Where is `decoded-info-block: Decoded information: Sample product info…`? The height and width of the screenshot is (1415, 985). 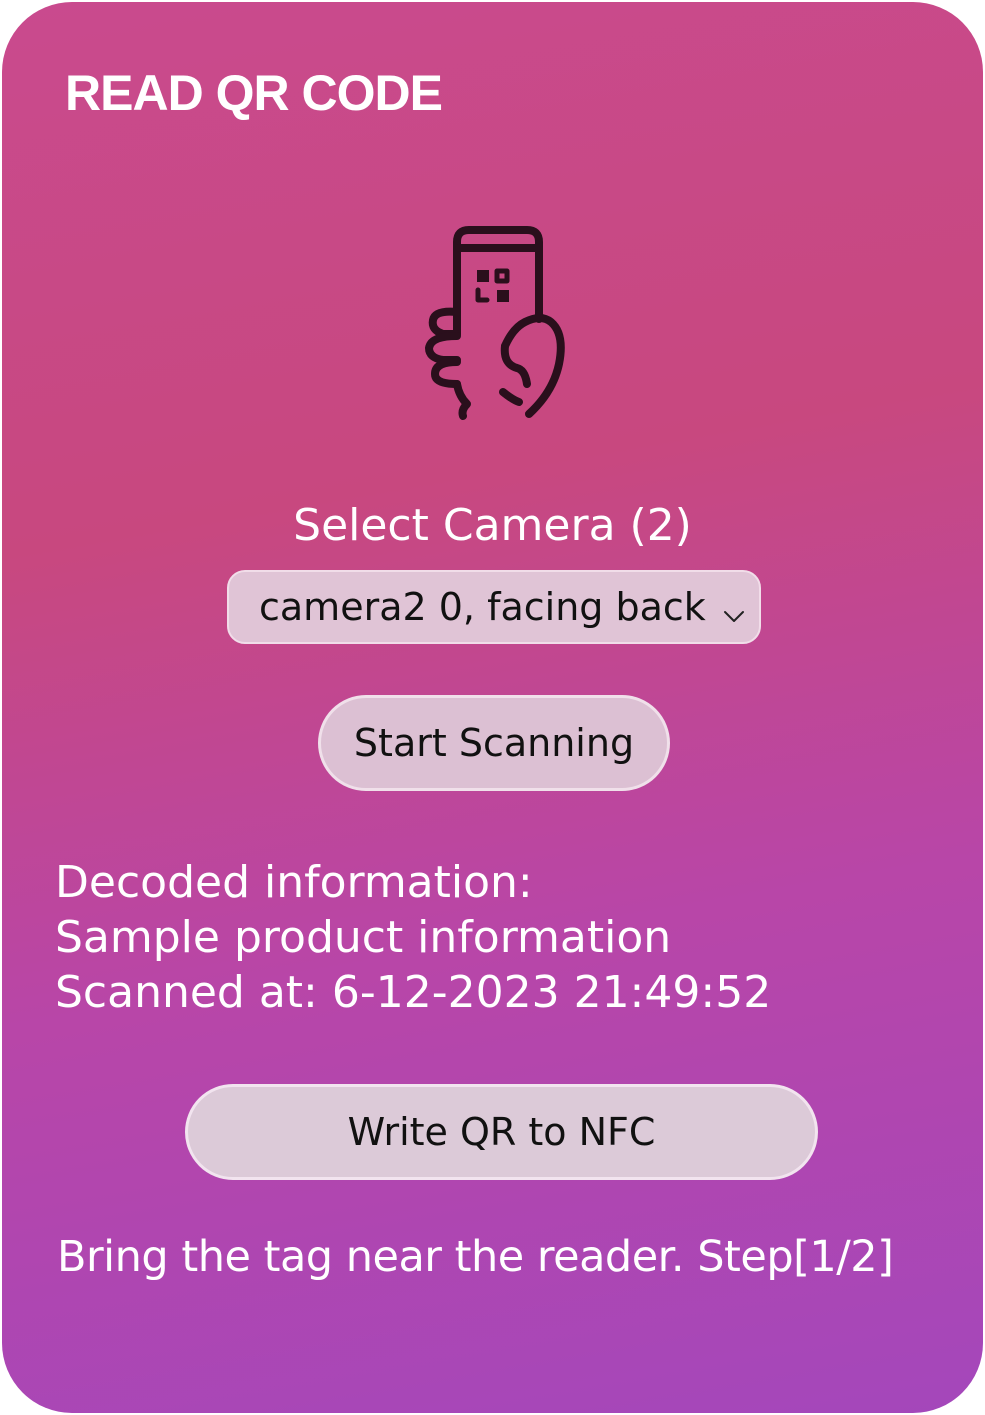
decoded-info-block: Decoded information: Sample product info… is located at coordinates (413, 937).